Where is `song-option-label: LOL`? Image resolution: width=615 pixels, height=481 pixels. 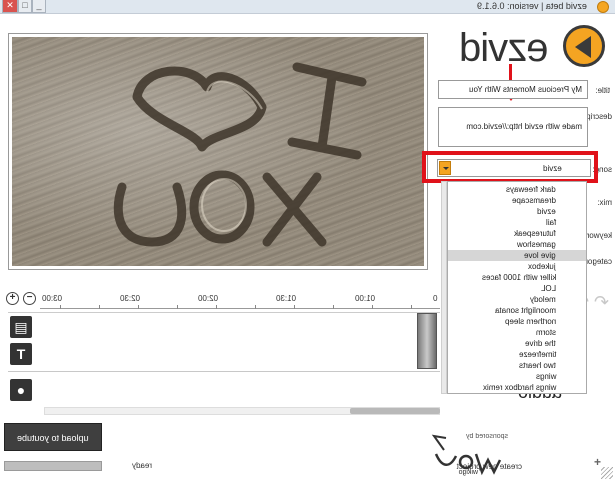
song-option-label: LOL is located at coordinates (548, 288).